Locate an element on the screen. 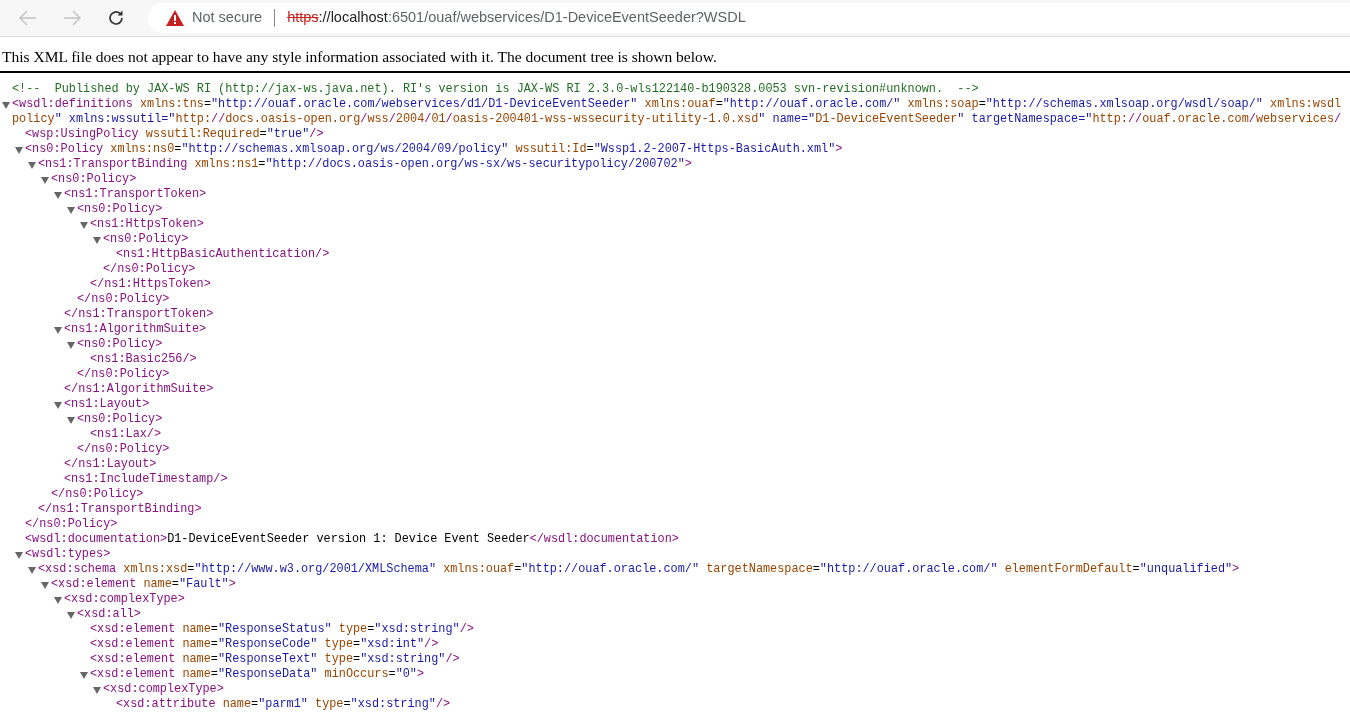 This screenshot has width=1350, height=715. address-bar: Not secure https://localhost:6501/ouaf/webservices/D1-DeviceEventSeeder?WSDL is located at coordinates (749, 18).